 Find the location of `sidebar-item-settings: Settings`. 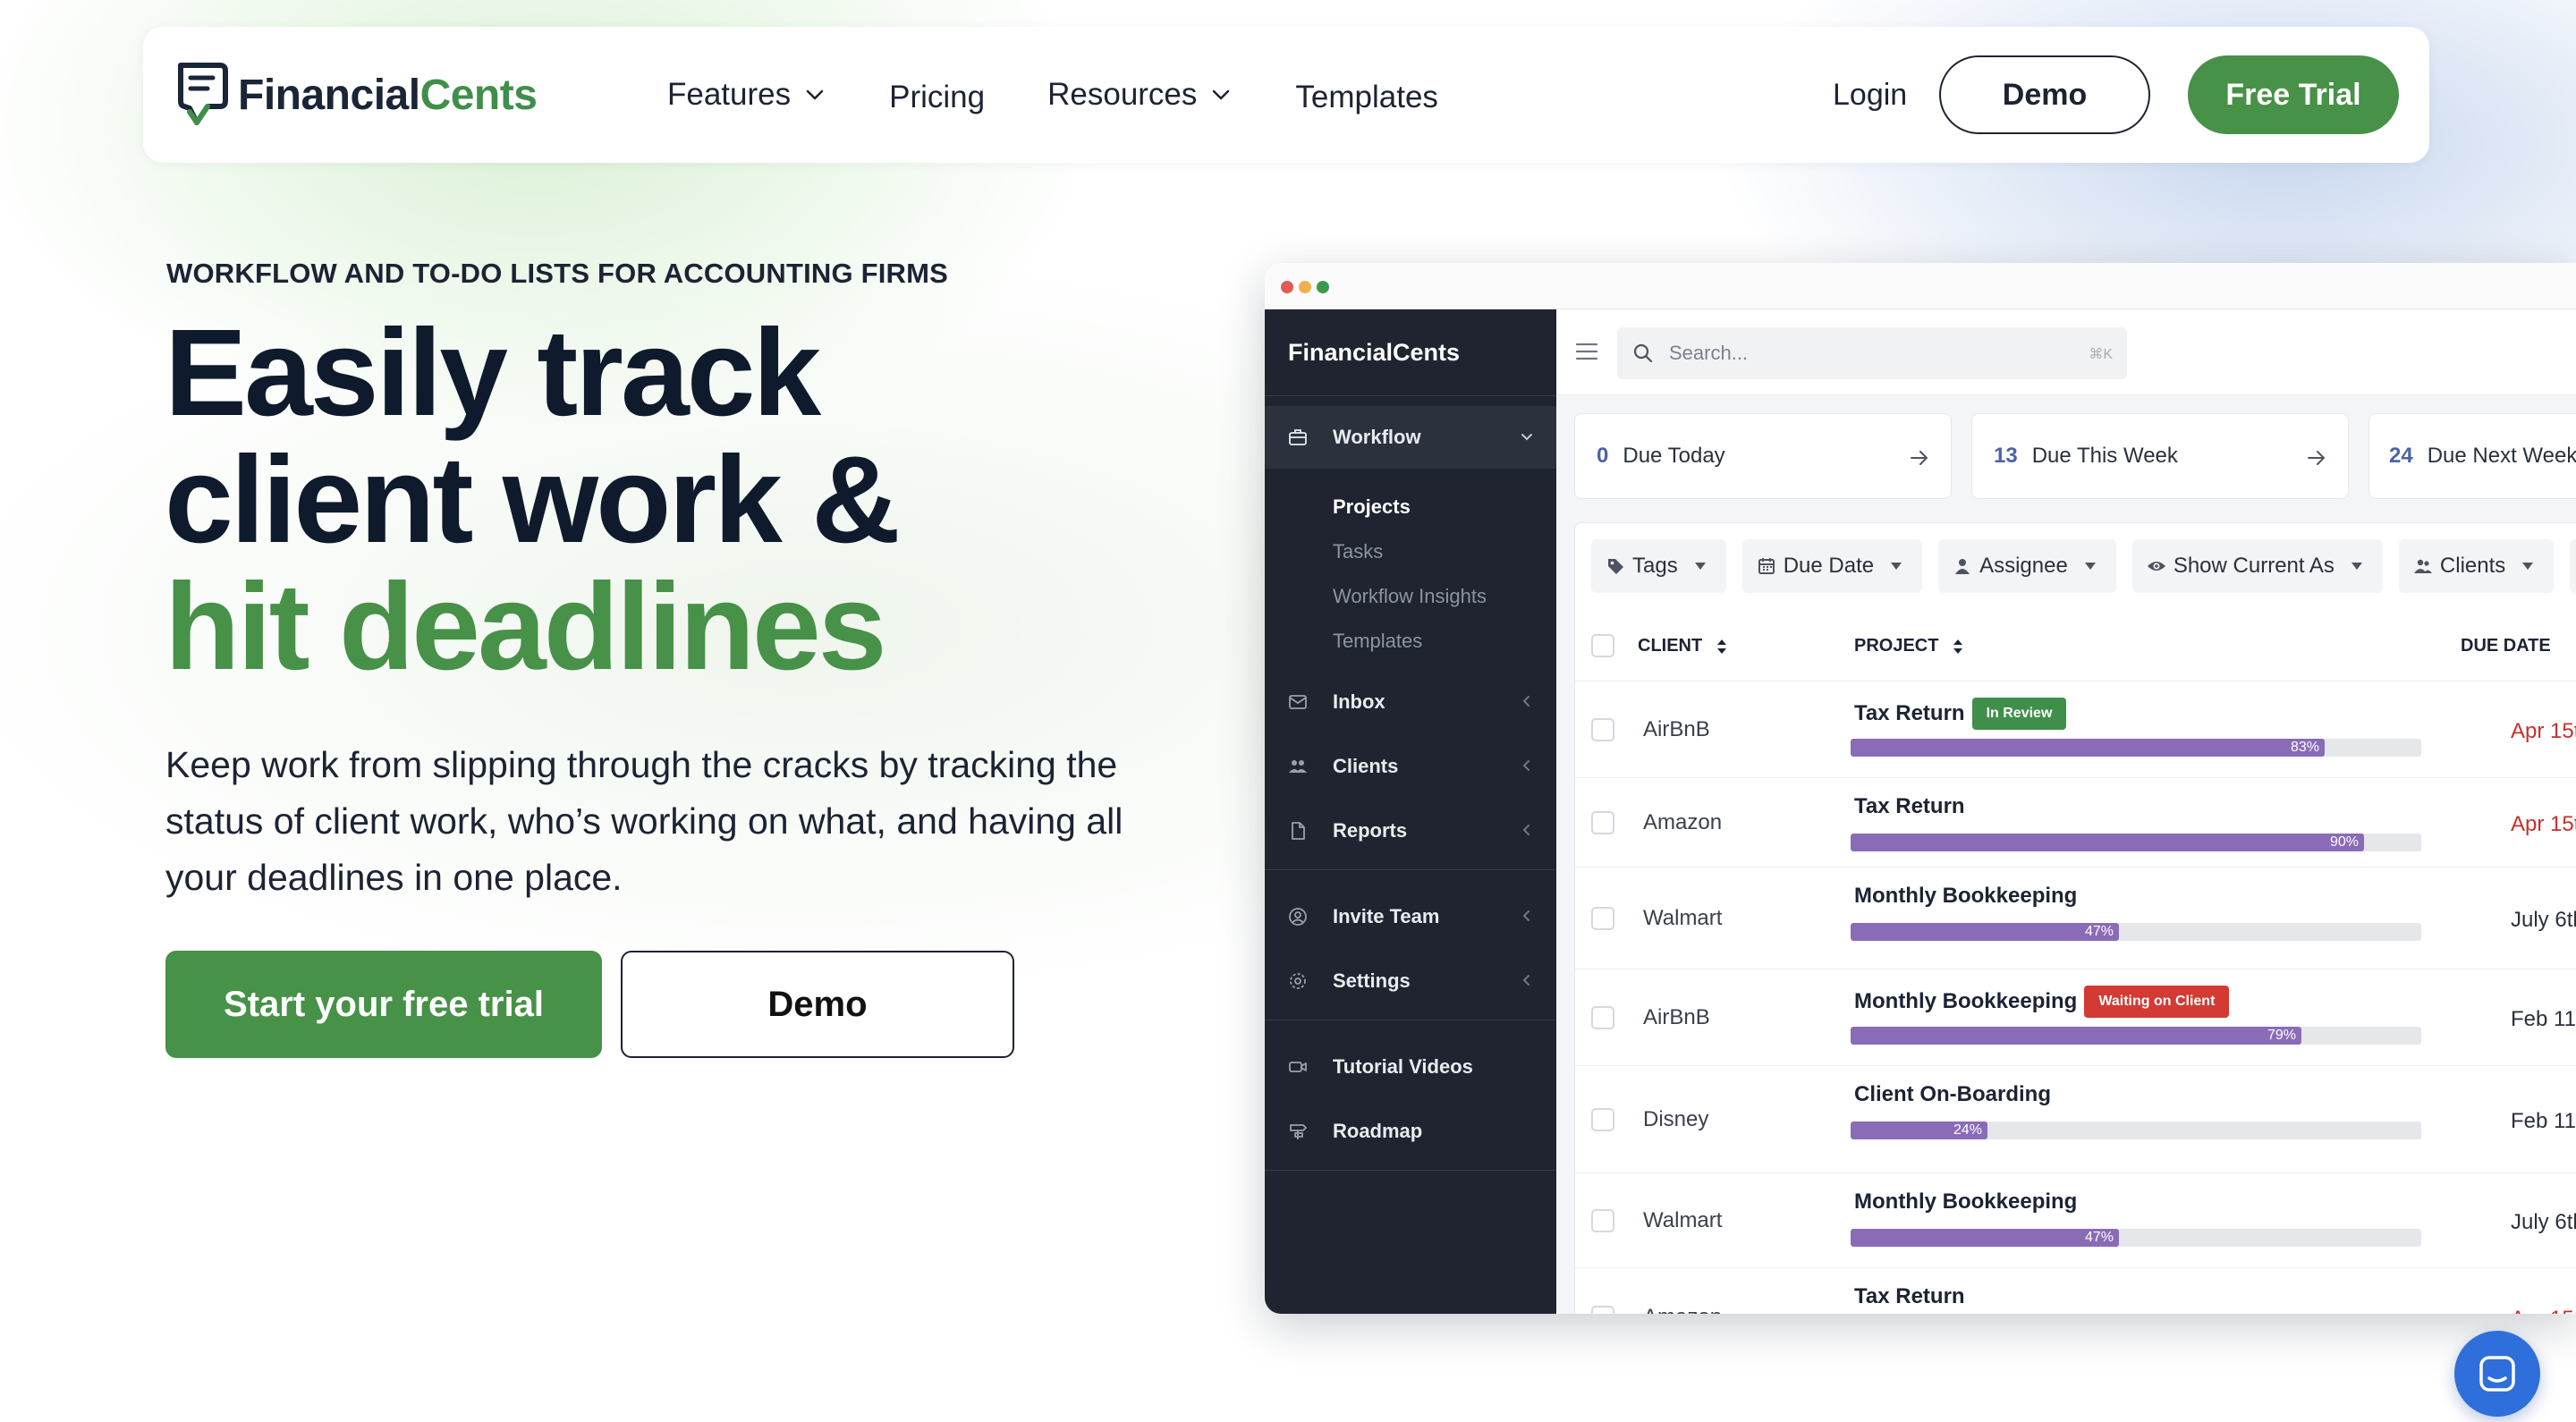

sidebar-item-settings: Settings is located at coordinates (1410, 981).